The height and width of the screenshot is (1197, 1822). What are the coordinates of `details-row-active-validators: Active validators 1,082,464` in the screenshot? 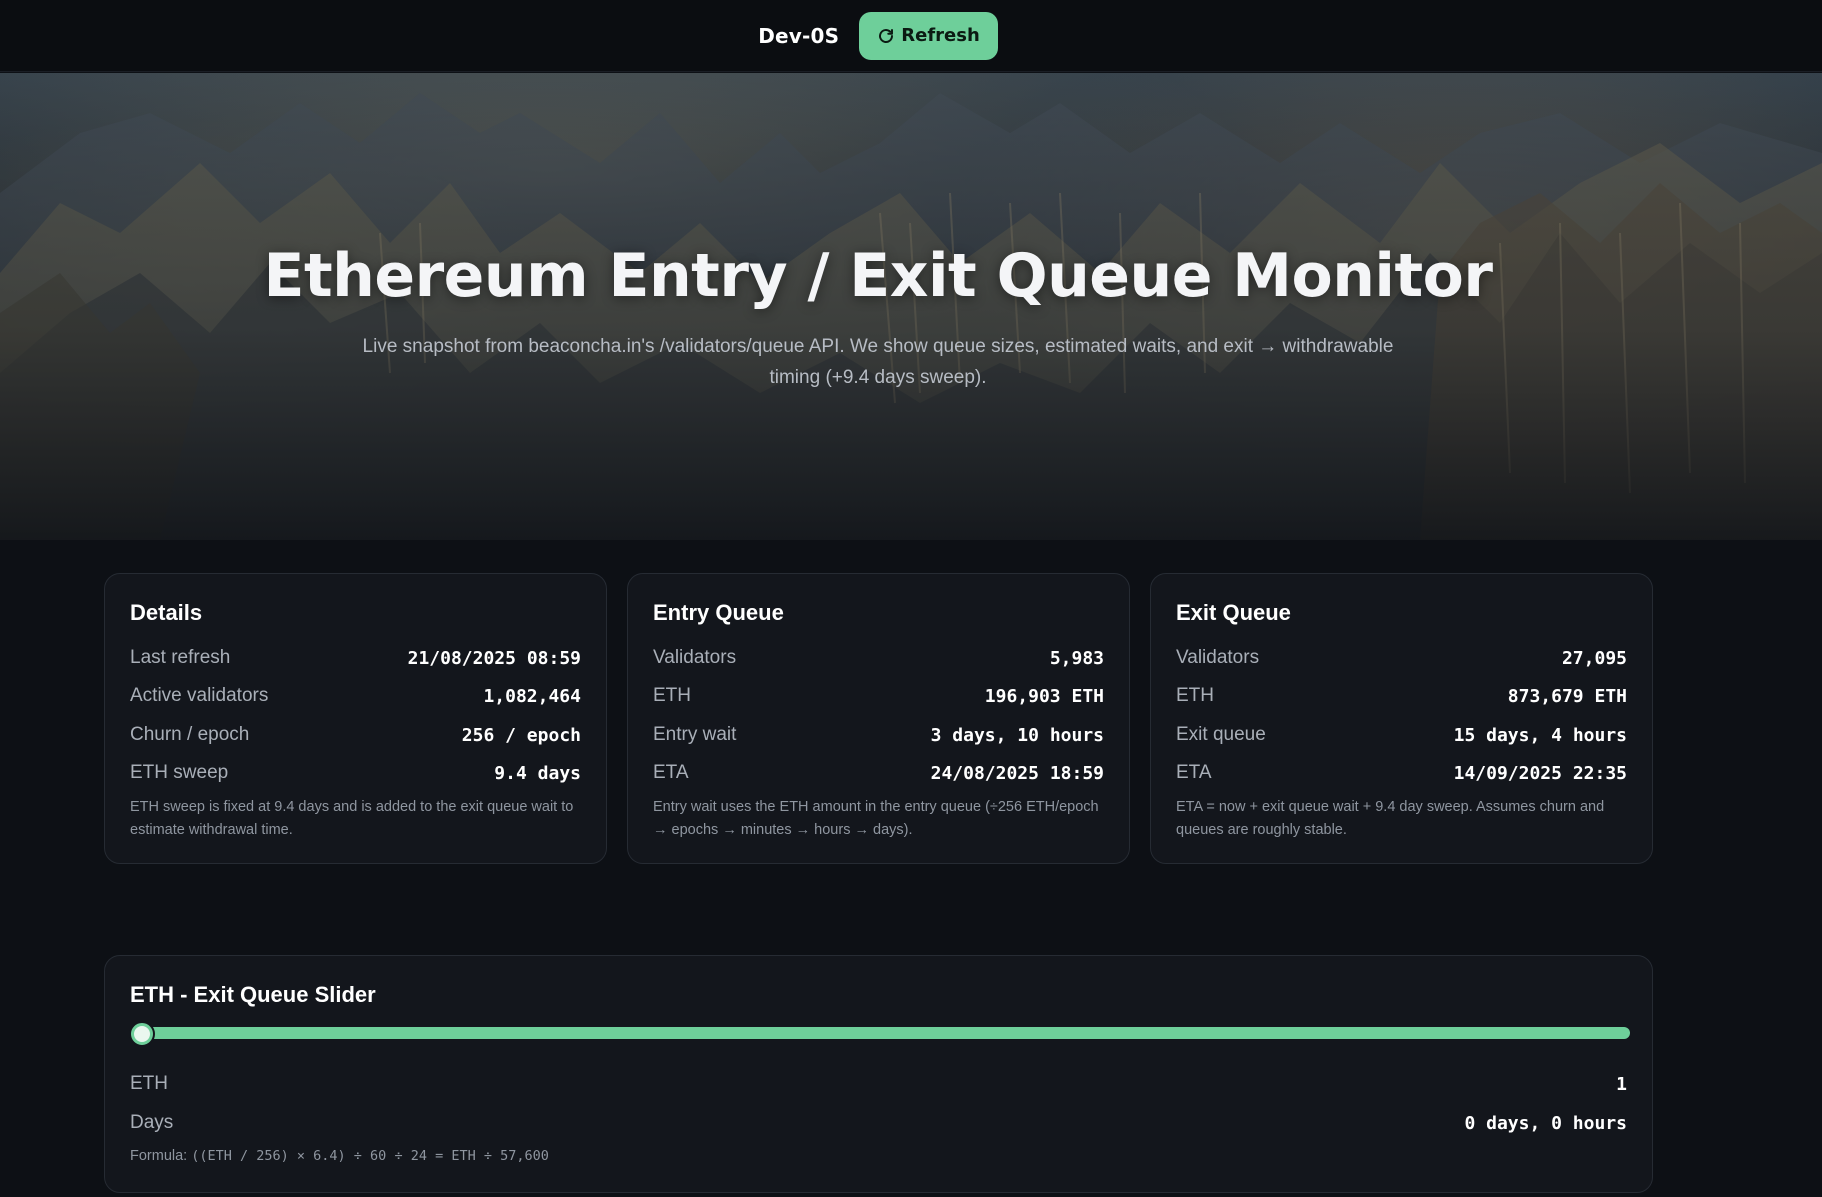 It's located at (355, 696).